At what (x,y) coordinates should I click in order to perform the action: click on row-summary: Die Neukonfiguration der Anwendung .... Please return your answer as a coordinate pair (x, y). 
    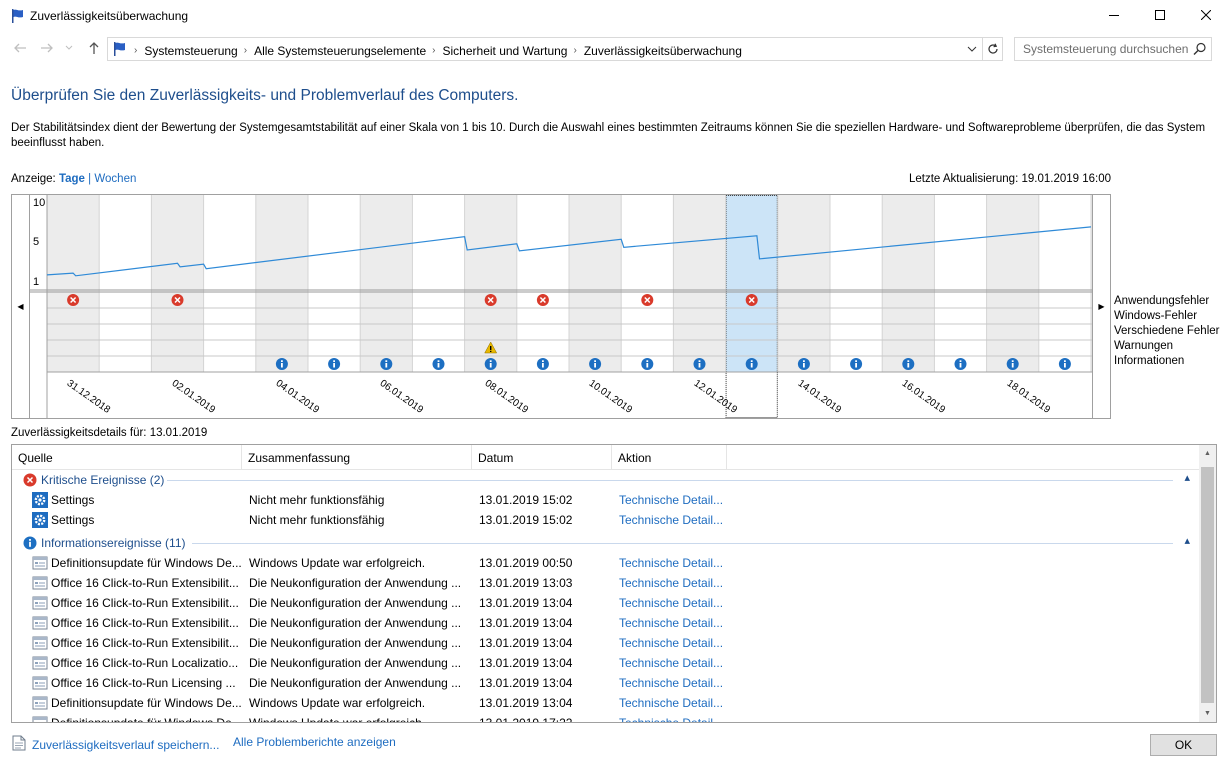
    Looking at the image, I should click on (355, 663).